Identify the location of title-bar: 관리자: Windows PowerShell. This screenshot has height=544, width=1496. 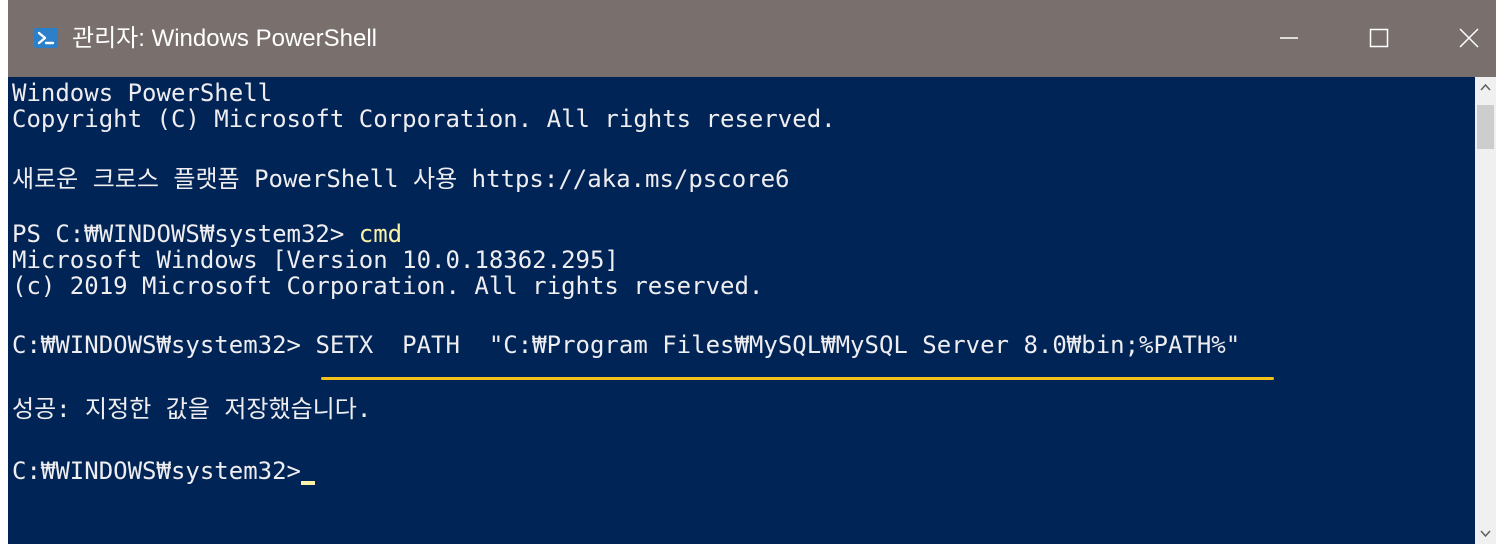
(752, 38).